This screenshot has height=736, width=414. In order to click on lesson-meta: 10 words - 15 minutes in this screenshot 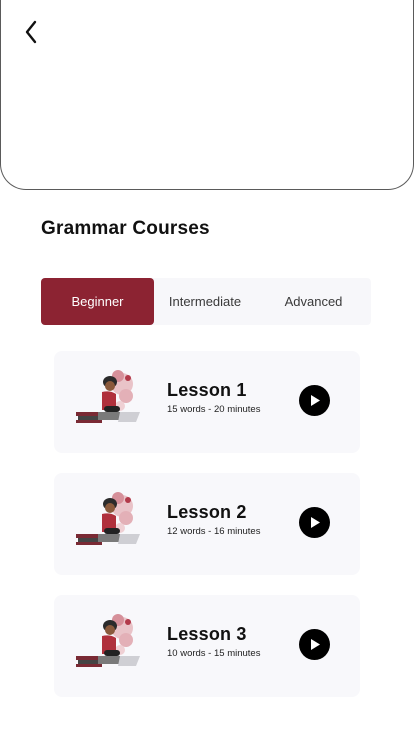, I will do `click(214, 653)`.